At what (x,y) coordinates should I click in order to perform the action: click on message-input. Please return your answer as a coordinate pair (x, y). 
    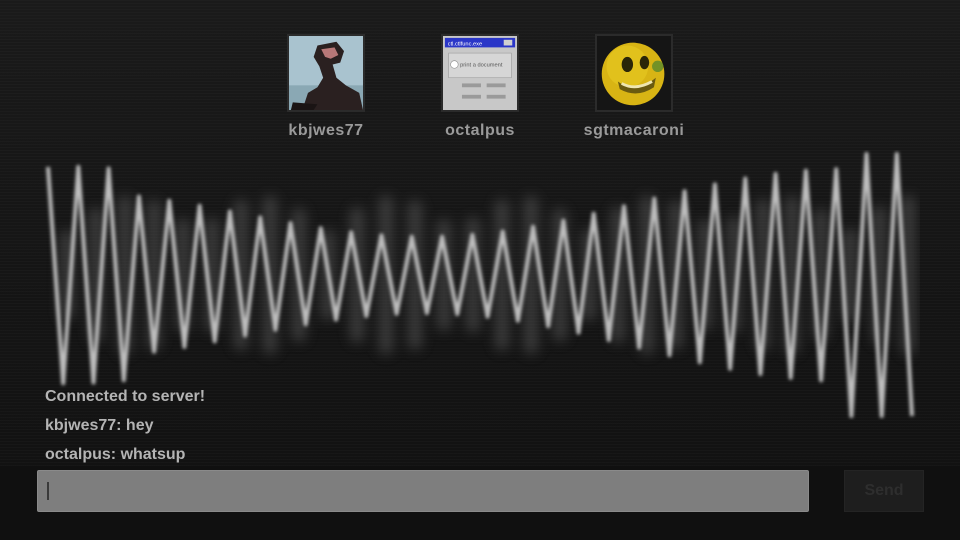
    Looking at the image, I should click on (423, 491).